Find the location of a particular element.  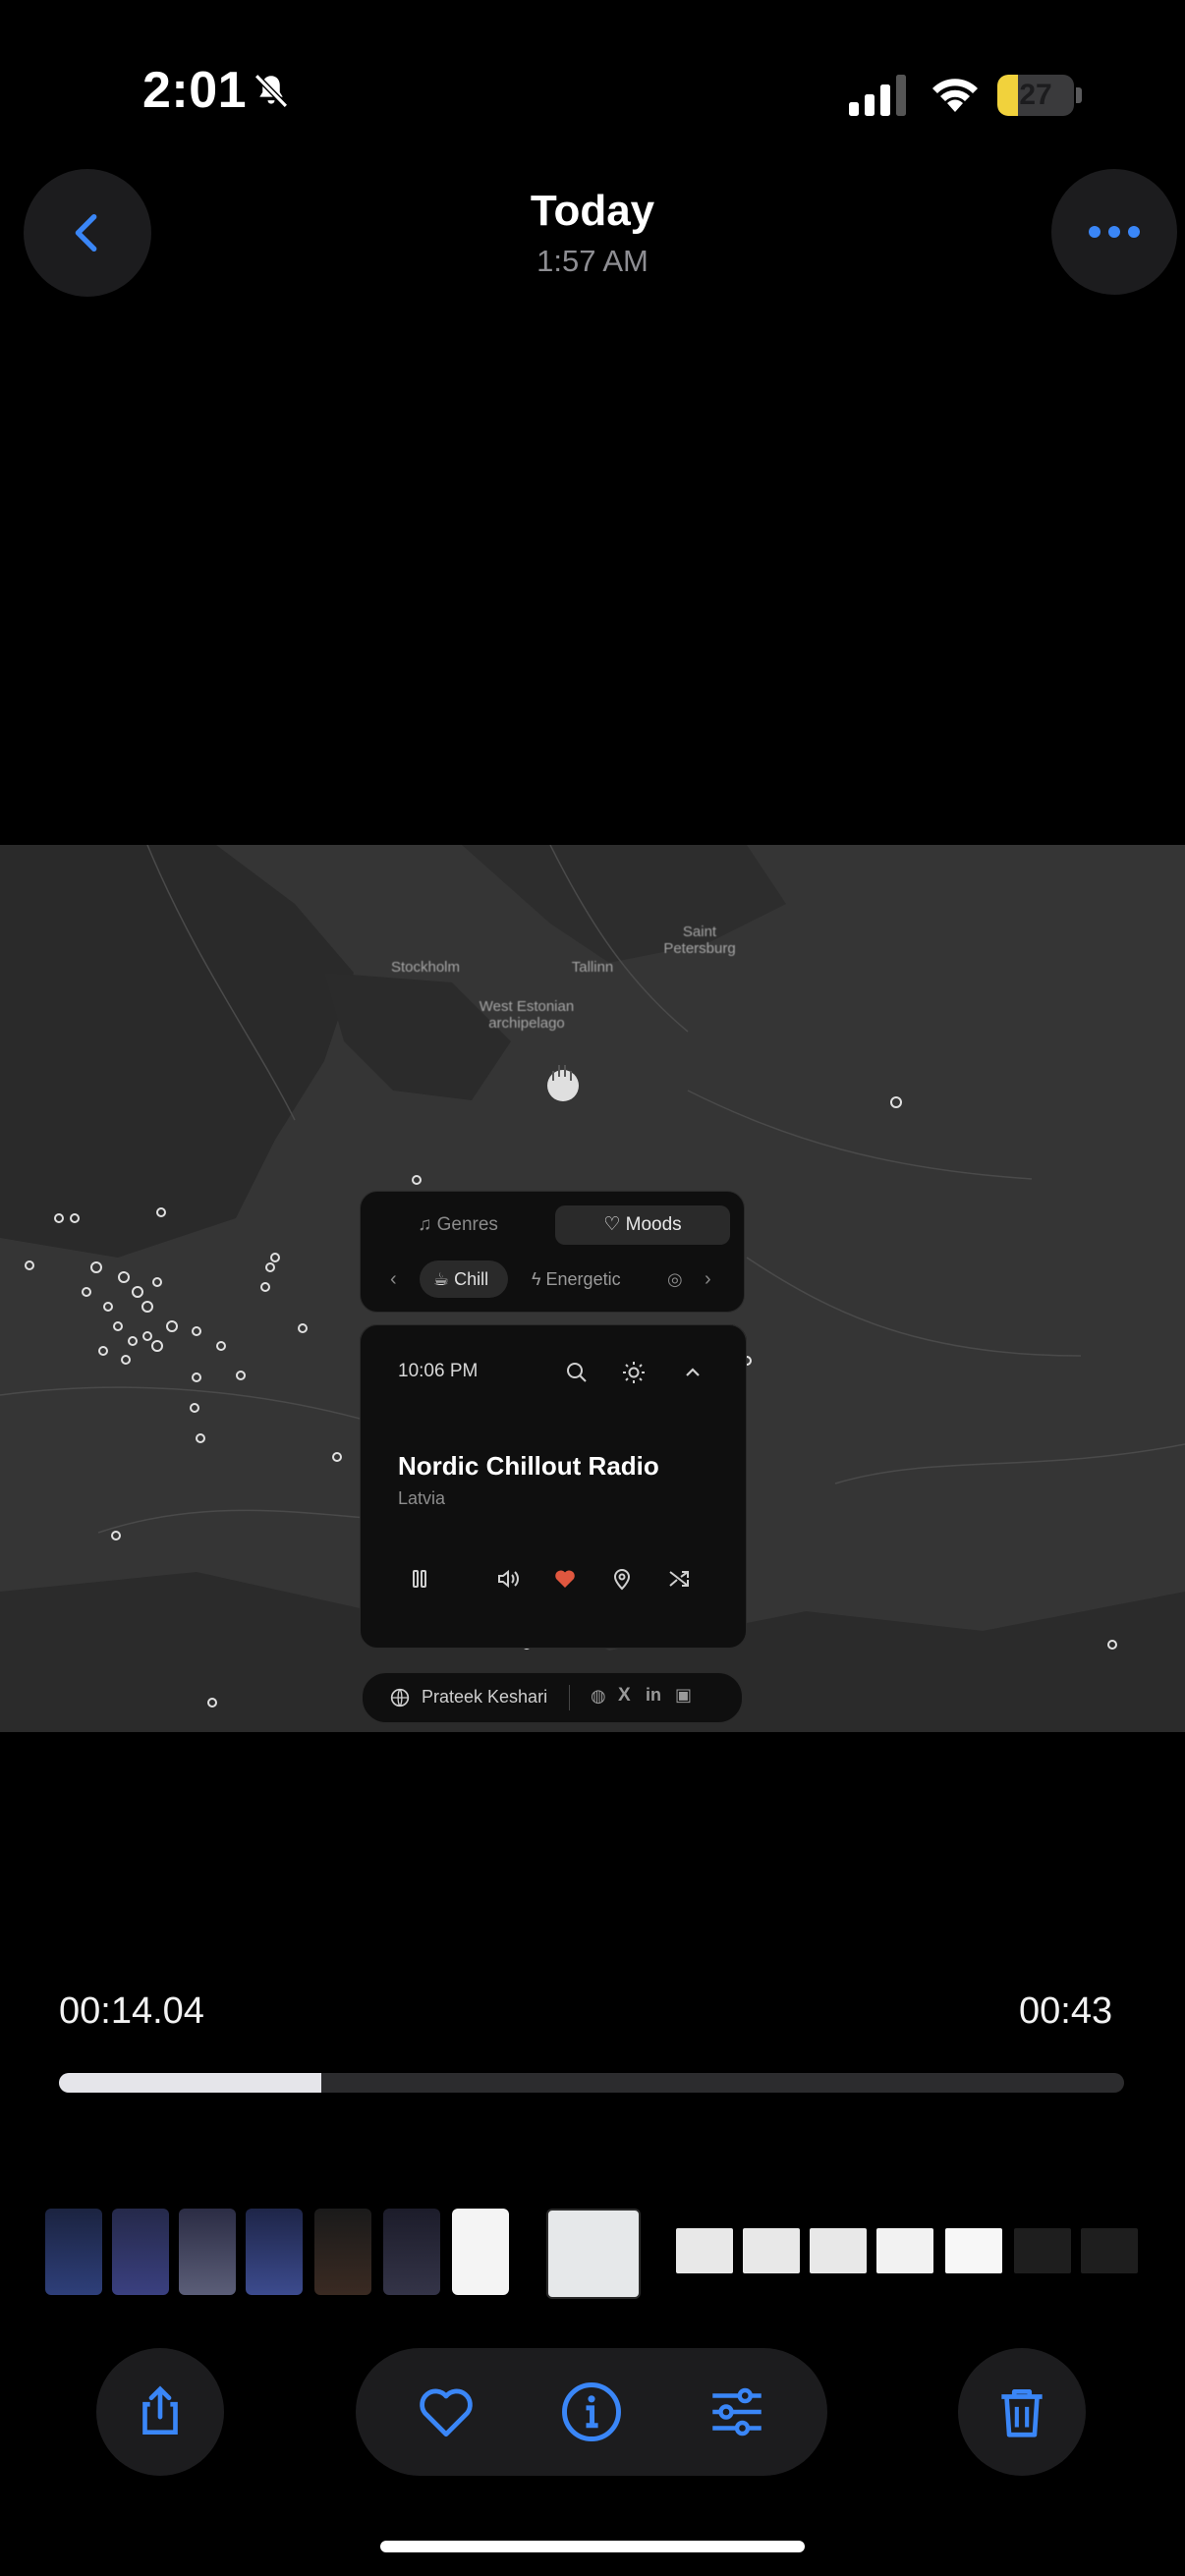

elapsed-time: 00:14.04 is located at coordinates (132, 2011).